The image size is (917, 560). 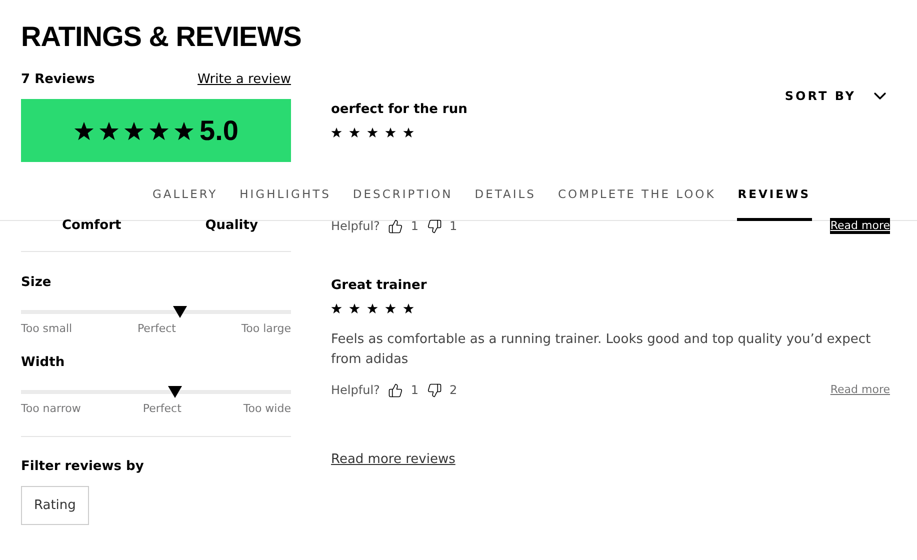 What do you see at coordinates (601, 350) in the screenshot?
I see `review-text: Feels as comfortable as a running trainer. Looks good and top quality you’d expect from adidas` at bounding box center [601, 350].